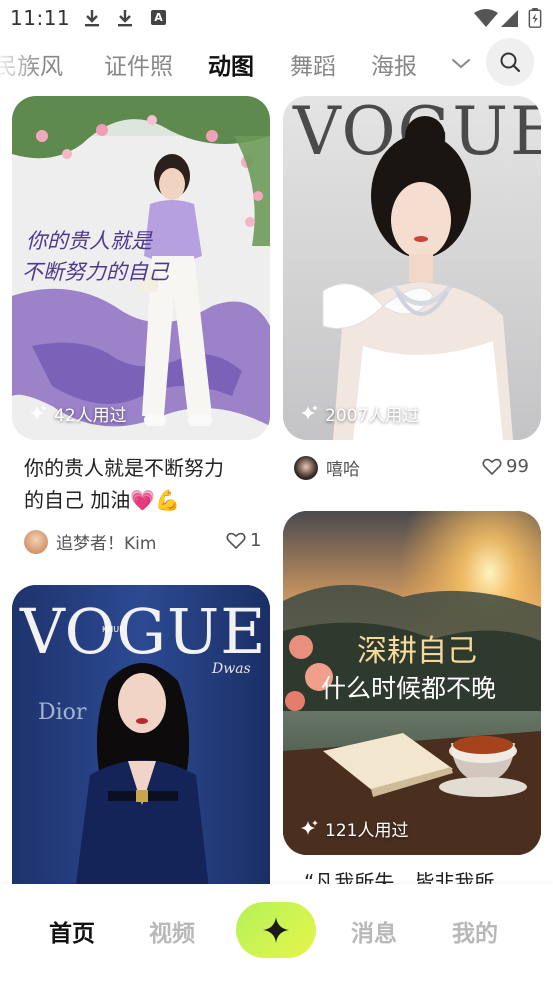  Describe the element at coordinates (62, 712) in the screenshot. I see `svg-text: Dior` at that location.